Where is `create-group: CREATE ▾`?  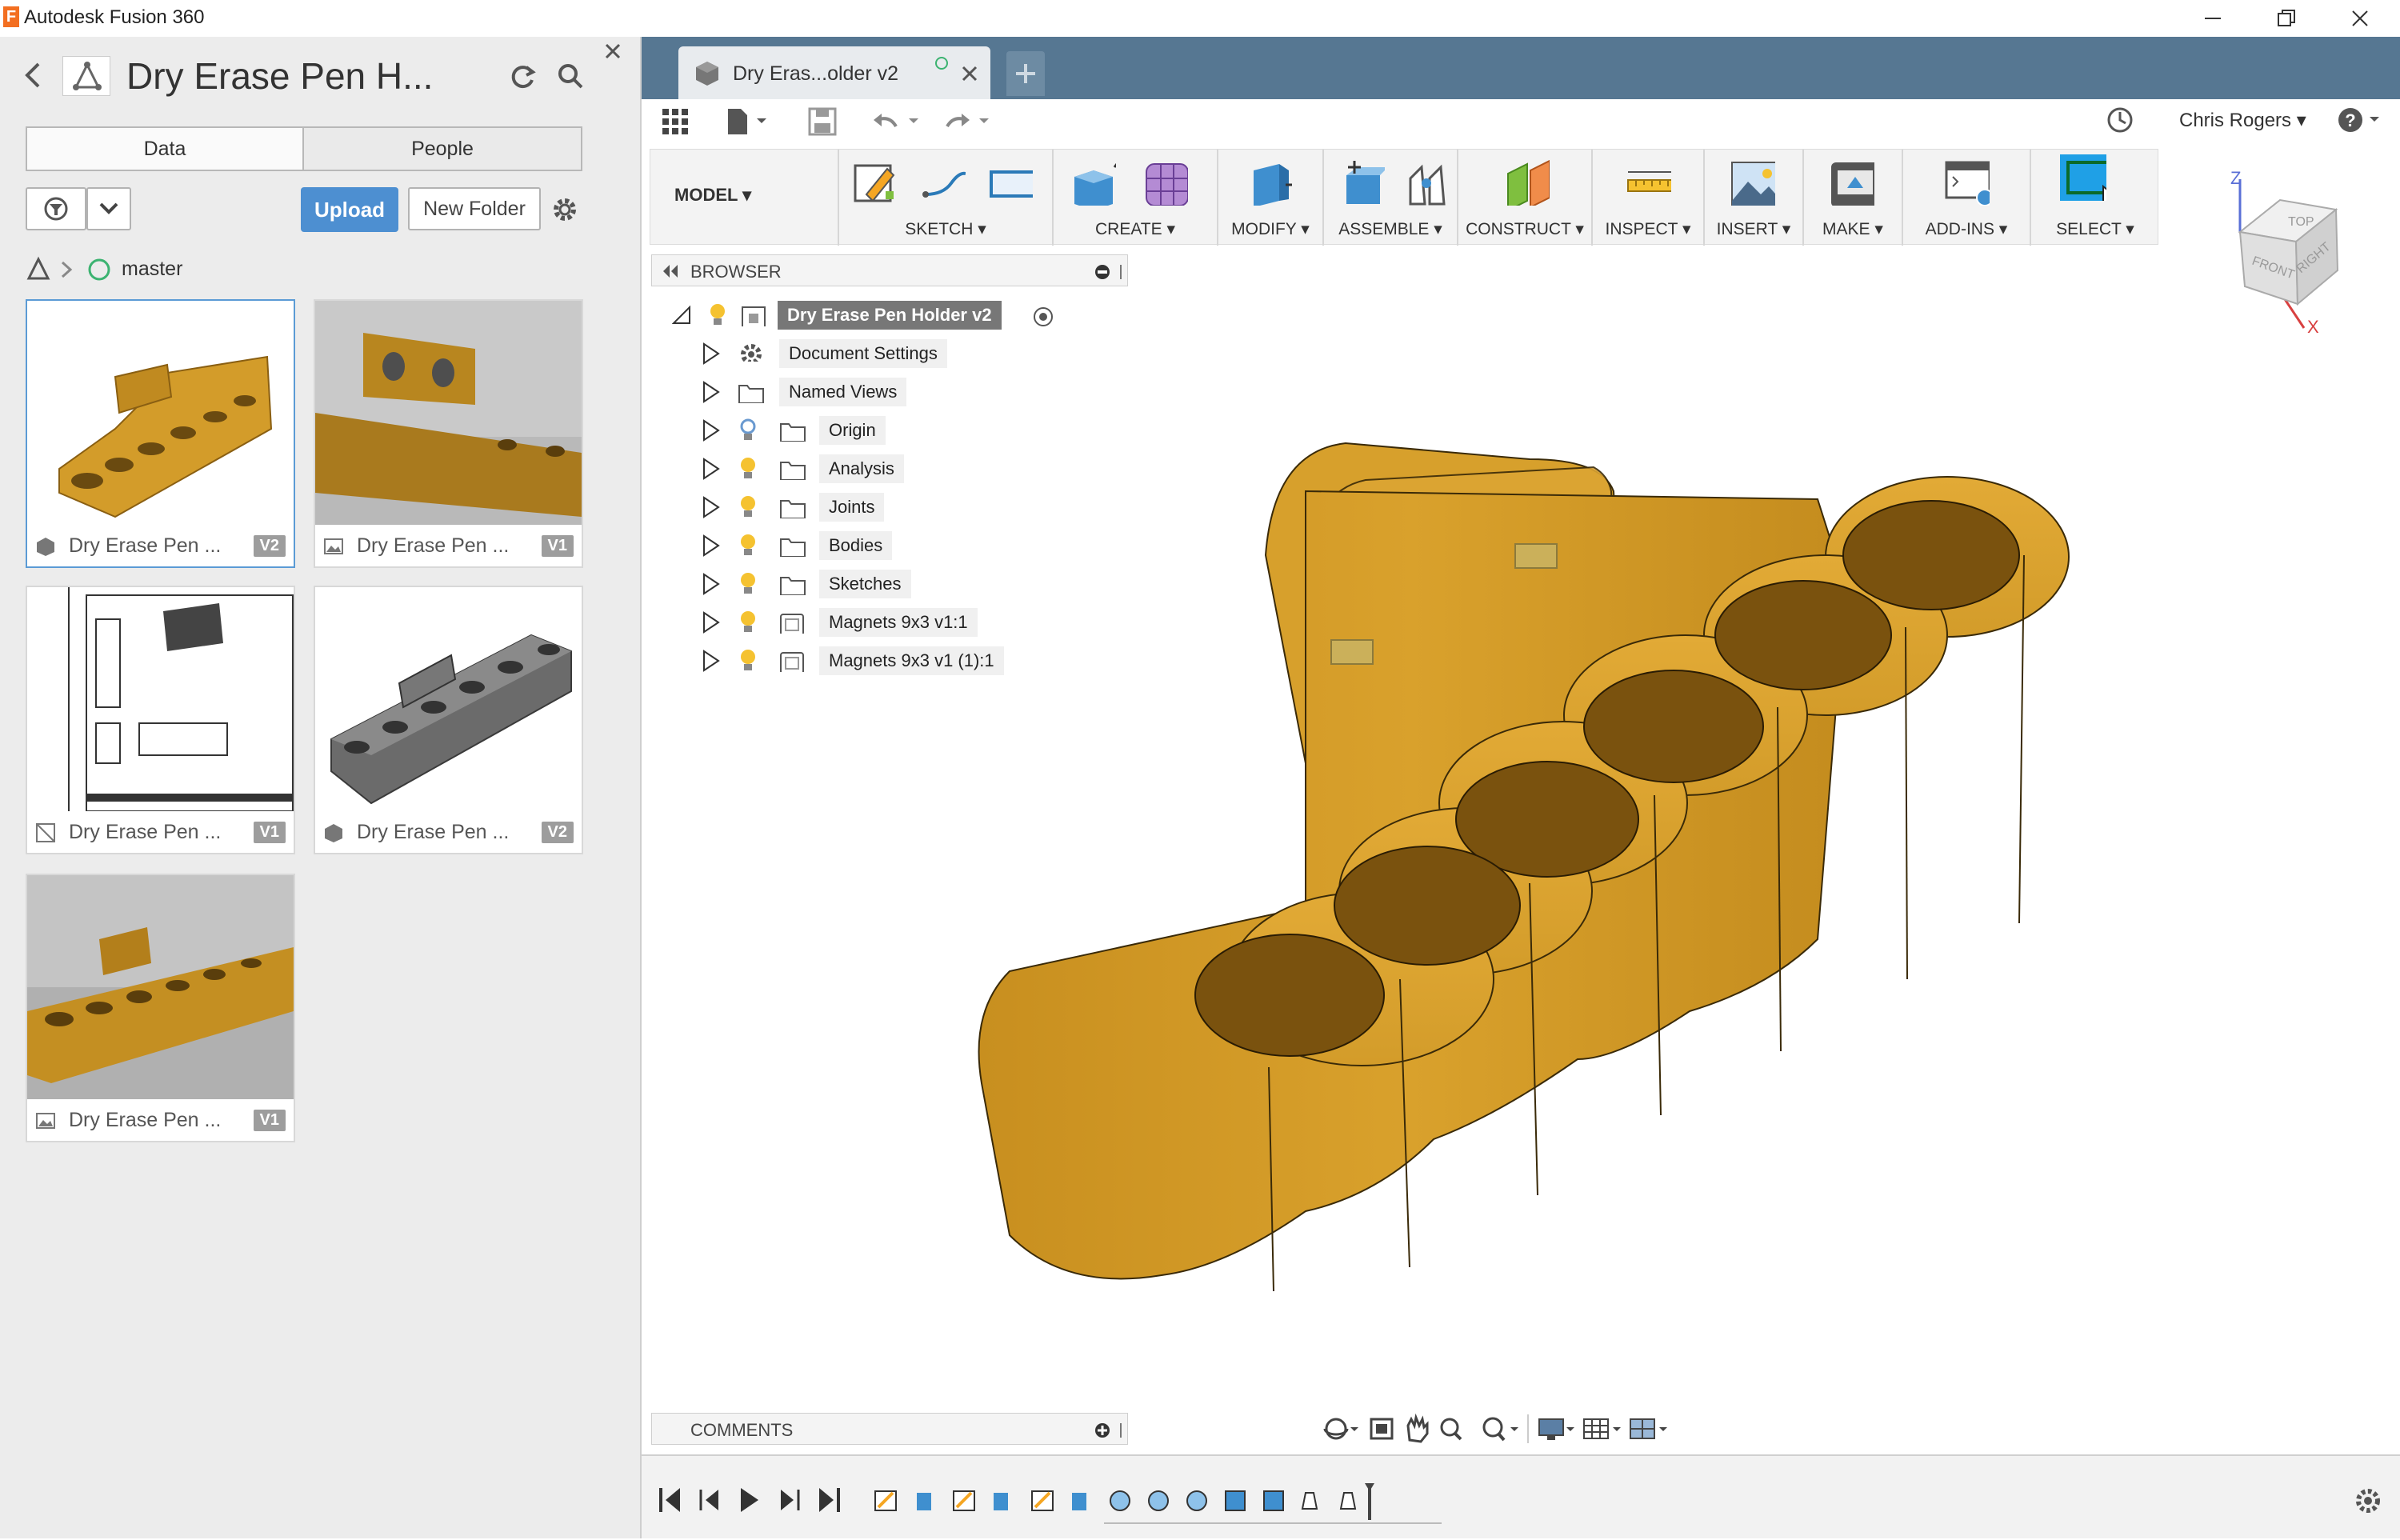
create-group: CREATE ▾ is located at coordinates (1136, 198).